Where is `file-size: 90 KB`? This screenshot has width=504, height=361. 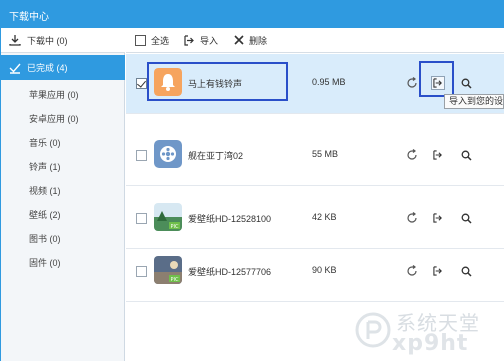
file-size: 90 KB is located at coordinates (324, 270).